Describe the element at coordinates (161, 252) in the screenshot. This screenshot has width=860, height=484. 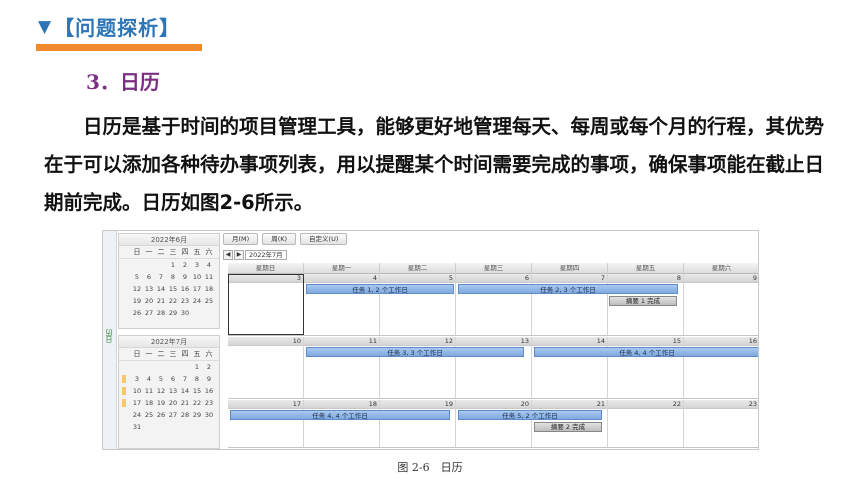
I see `mini-weekday: 二` at that location.